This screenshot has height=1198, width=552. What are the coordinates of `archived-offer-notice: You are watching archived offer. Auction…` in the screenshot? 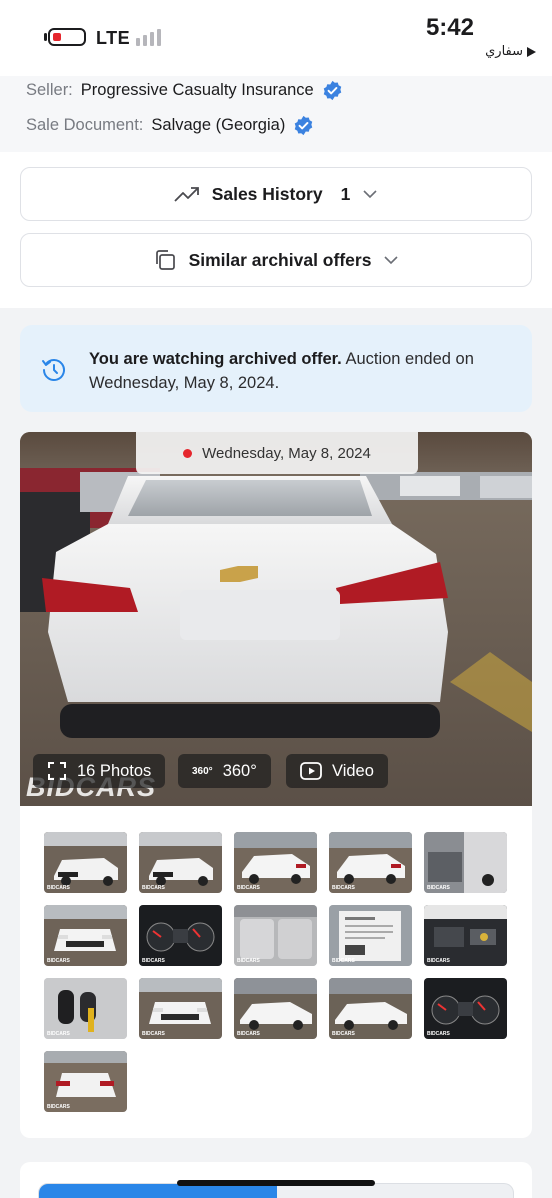 It's located at (276, 368).